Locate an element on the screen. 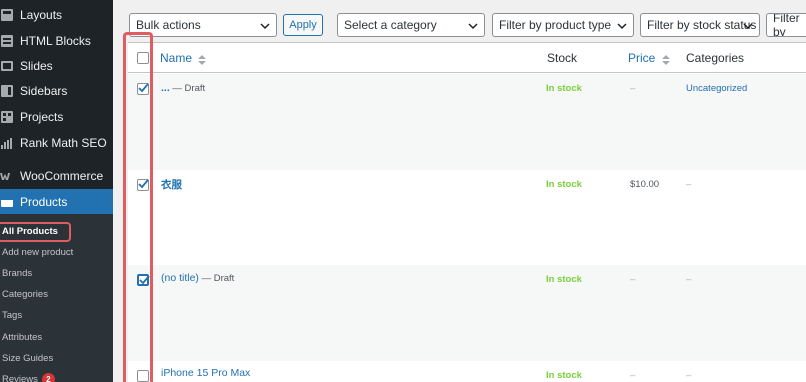 The height and width of the screenshot is (382, 806). menu-label: Sidebars is located at coordinates (44, 91).